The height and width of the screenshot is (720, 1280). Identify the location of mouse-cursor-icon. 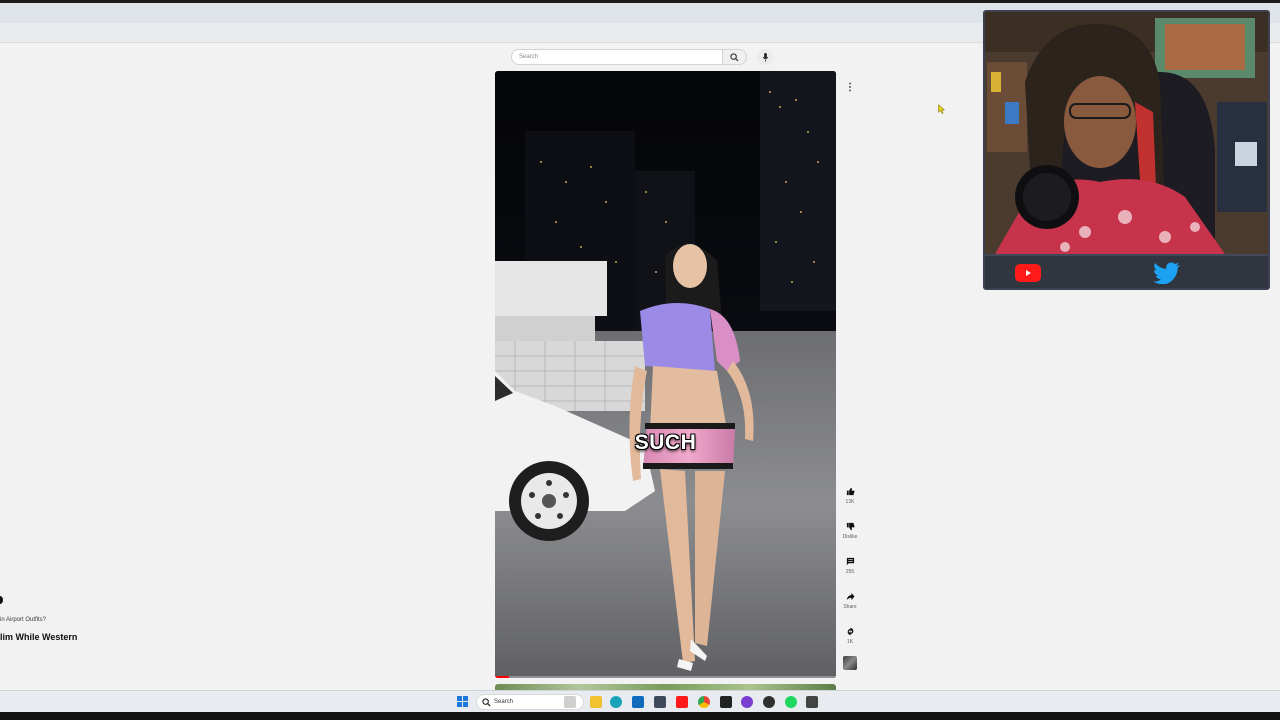
(941, 109).